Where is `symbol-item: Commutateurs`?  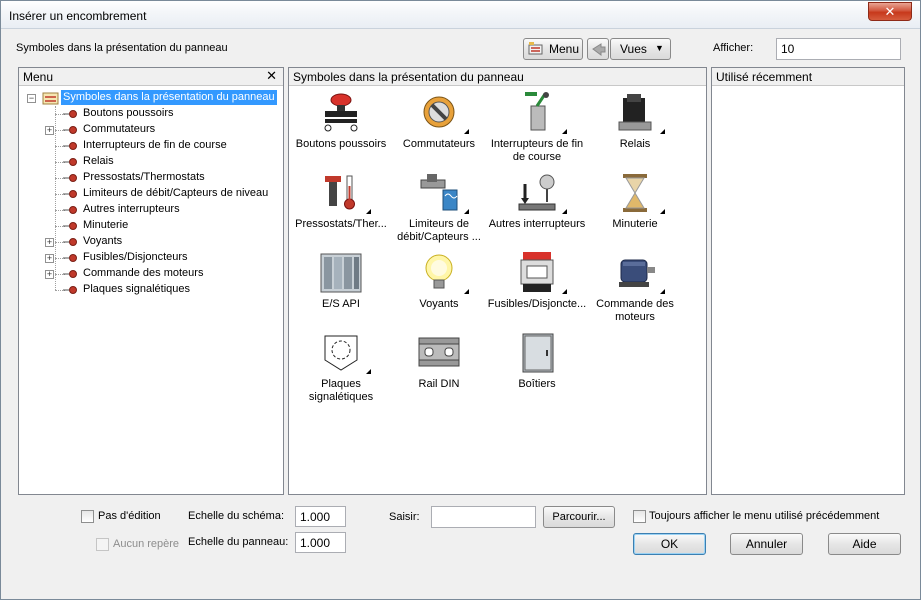 symbol-item: Commutateurs is located at coordinates (439, 121).